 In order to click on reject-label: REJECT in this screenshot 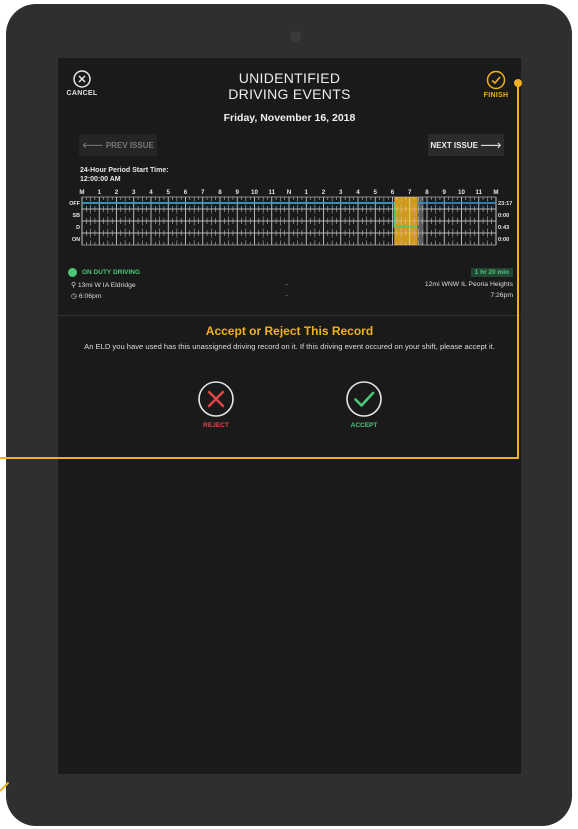, I will do `click(216, 425)`.